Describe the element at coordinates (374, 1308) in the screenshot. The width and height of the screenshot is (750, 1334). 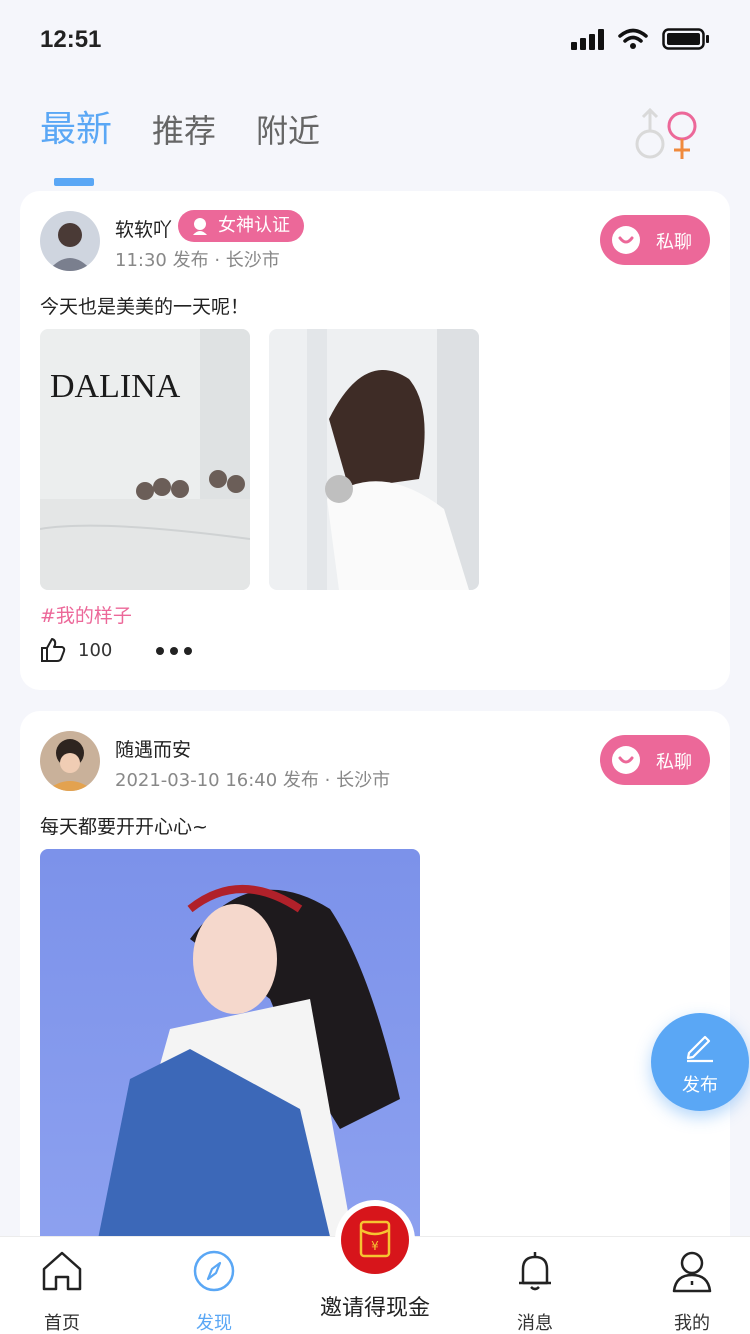
I see `invite-label: 邀请得现金` at that location.